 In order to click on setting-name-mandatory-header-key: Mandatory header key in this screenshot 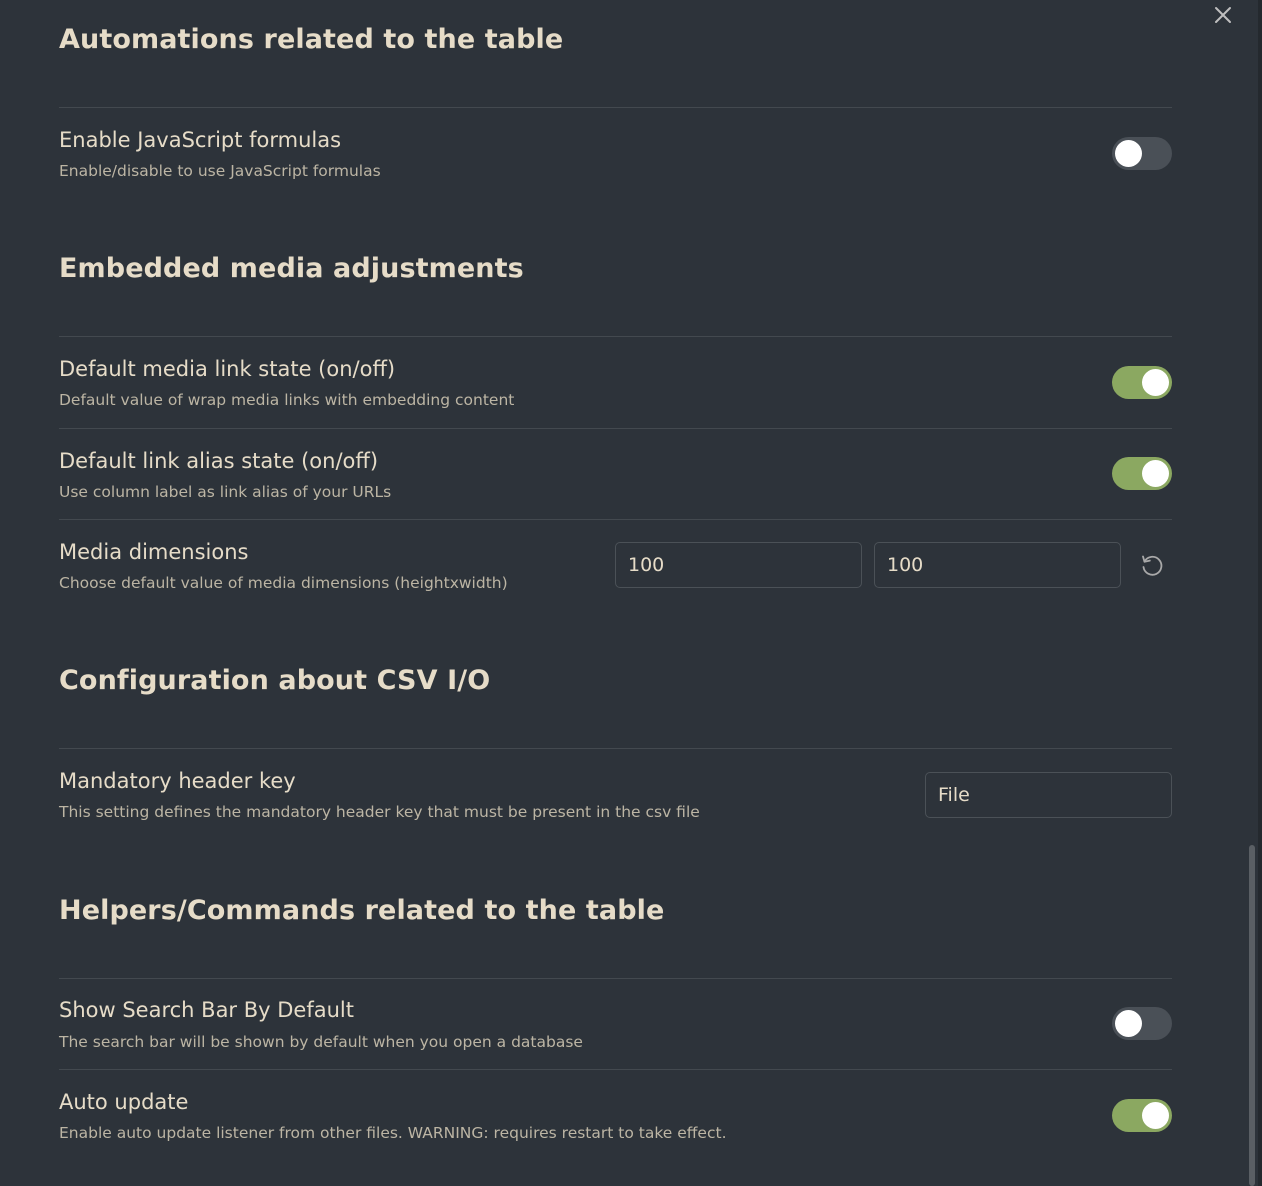, I will do `click(177, 781)`.